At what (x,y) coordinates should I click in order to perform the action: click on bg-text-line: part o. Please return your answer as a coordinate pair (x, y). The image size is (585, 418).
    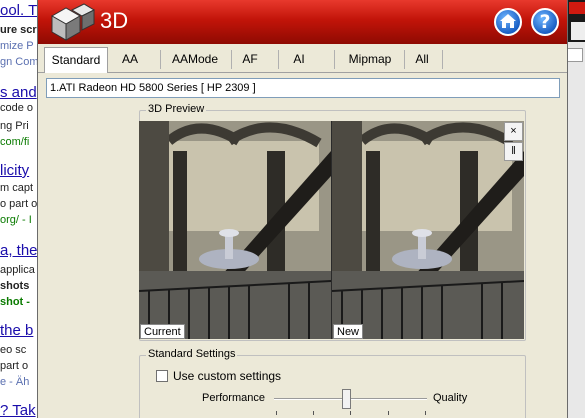
    Looking at the image, I should click on (14, 366).